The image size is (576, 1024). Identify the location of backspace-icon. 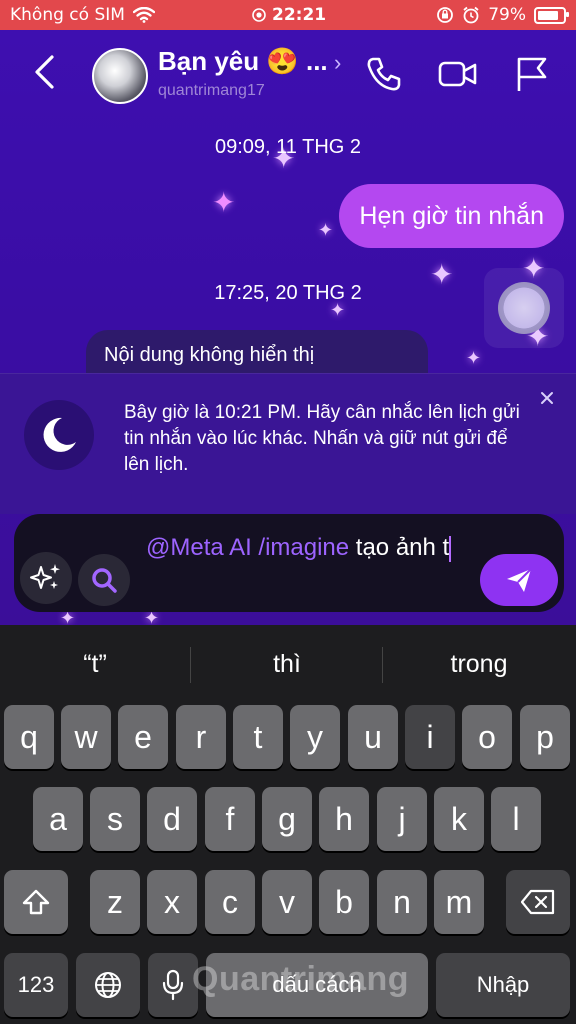
(538, 902).